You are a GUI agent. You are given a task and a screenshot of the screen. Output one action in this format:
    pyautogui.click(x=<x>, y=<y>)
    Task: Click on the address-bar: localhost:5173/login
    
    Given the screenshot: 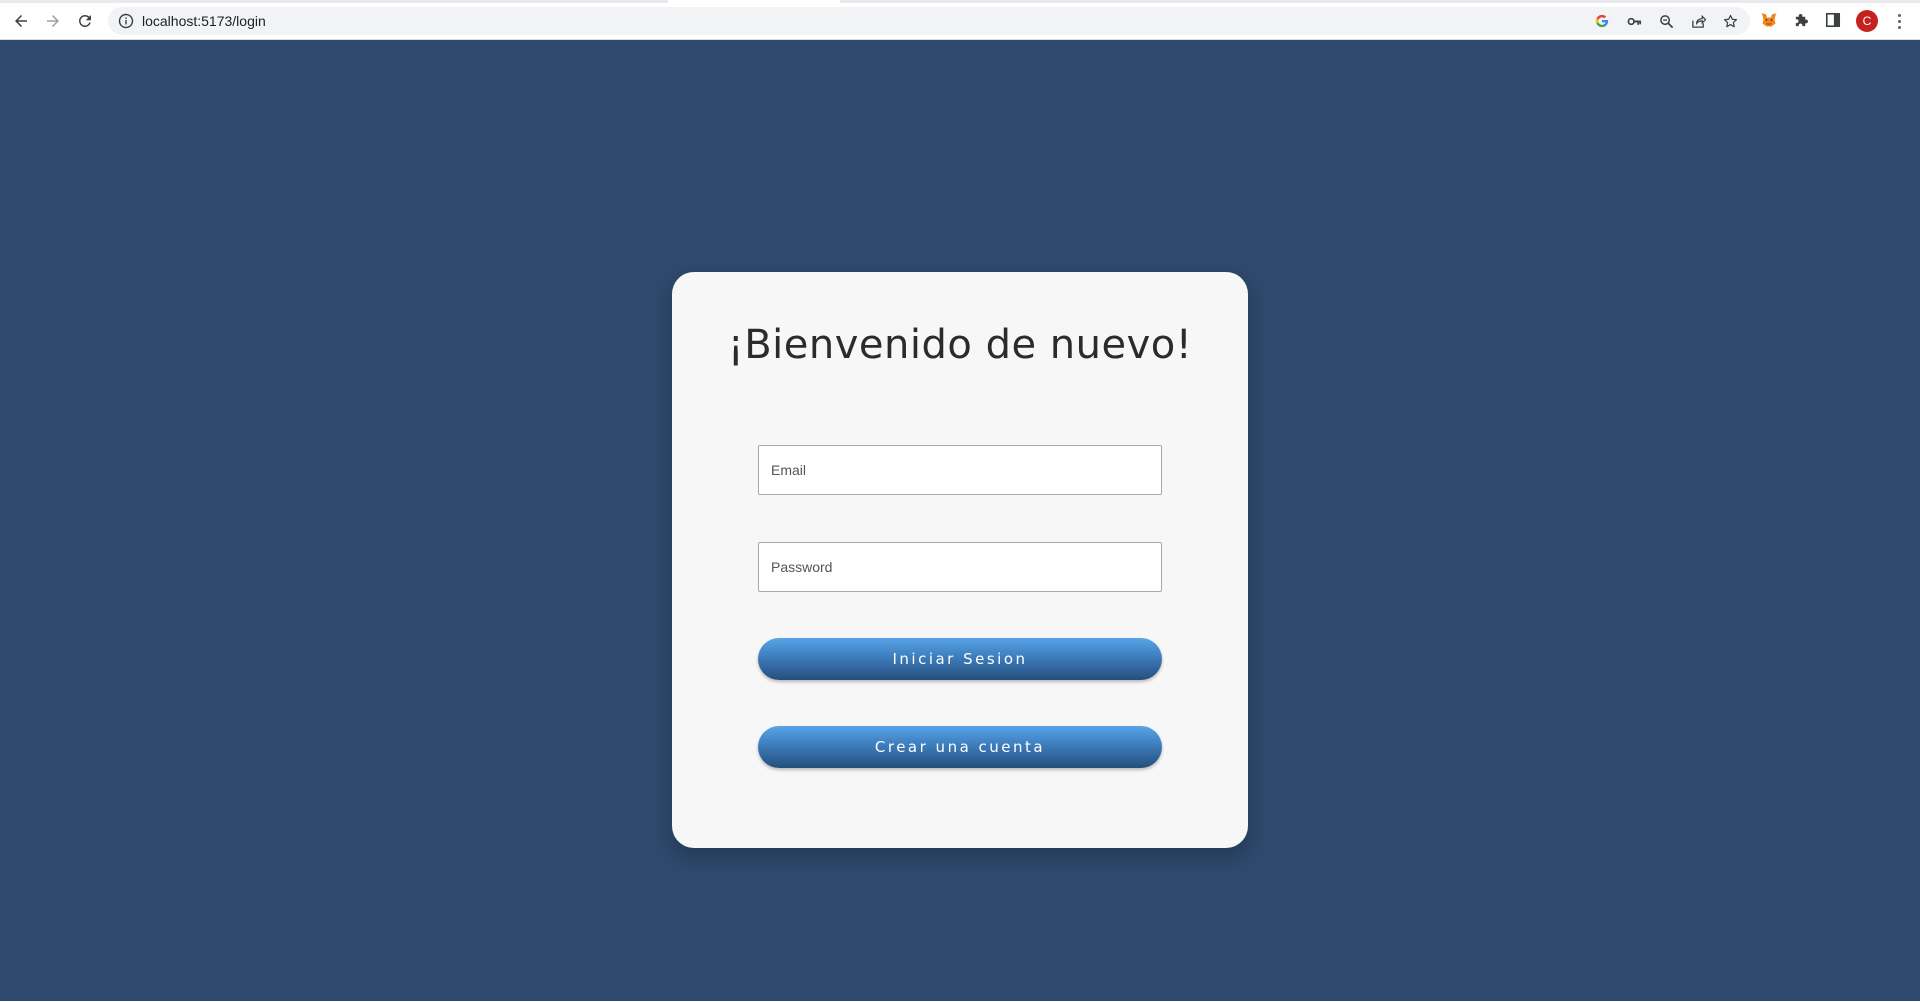 What is the action you would take?
    pyautogui.click(x=929, y=21)
    